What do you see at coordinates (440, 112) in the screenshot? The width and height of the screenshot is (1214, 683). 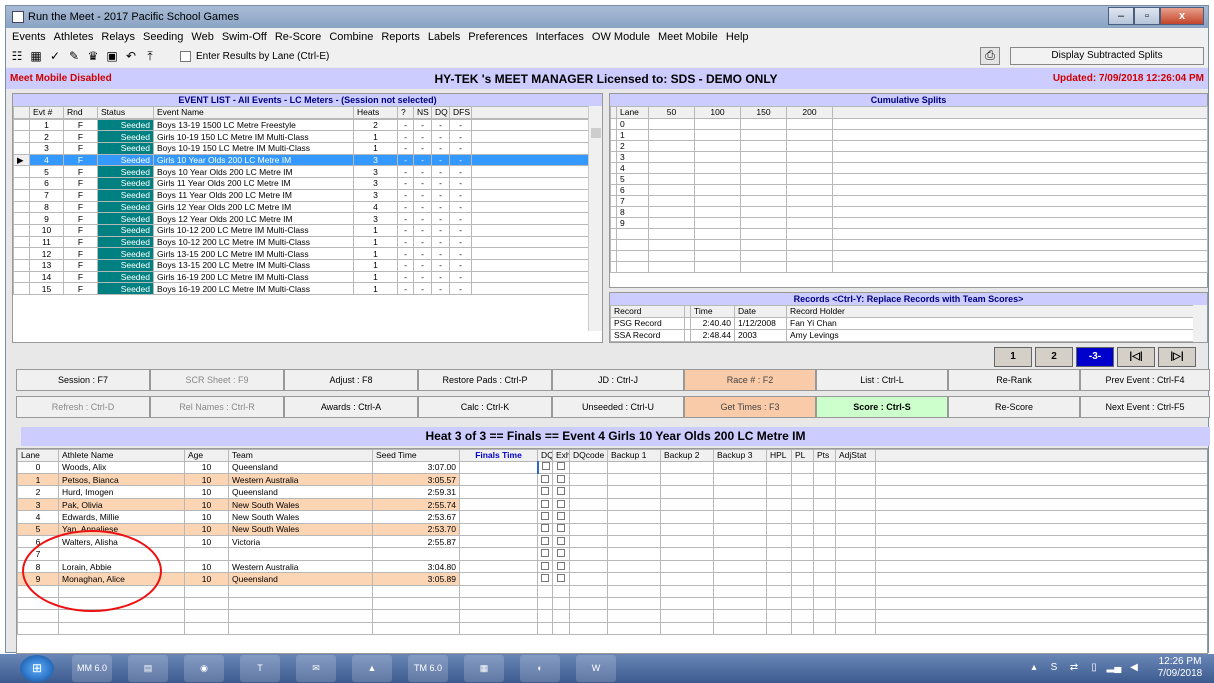 I see `col-dq: DQ` at bounding box center [440, 112].